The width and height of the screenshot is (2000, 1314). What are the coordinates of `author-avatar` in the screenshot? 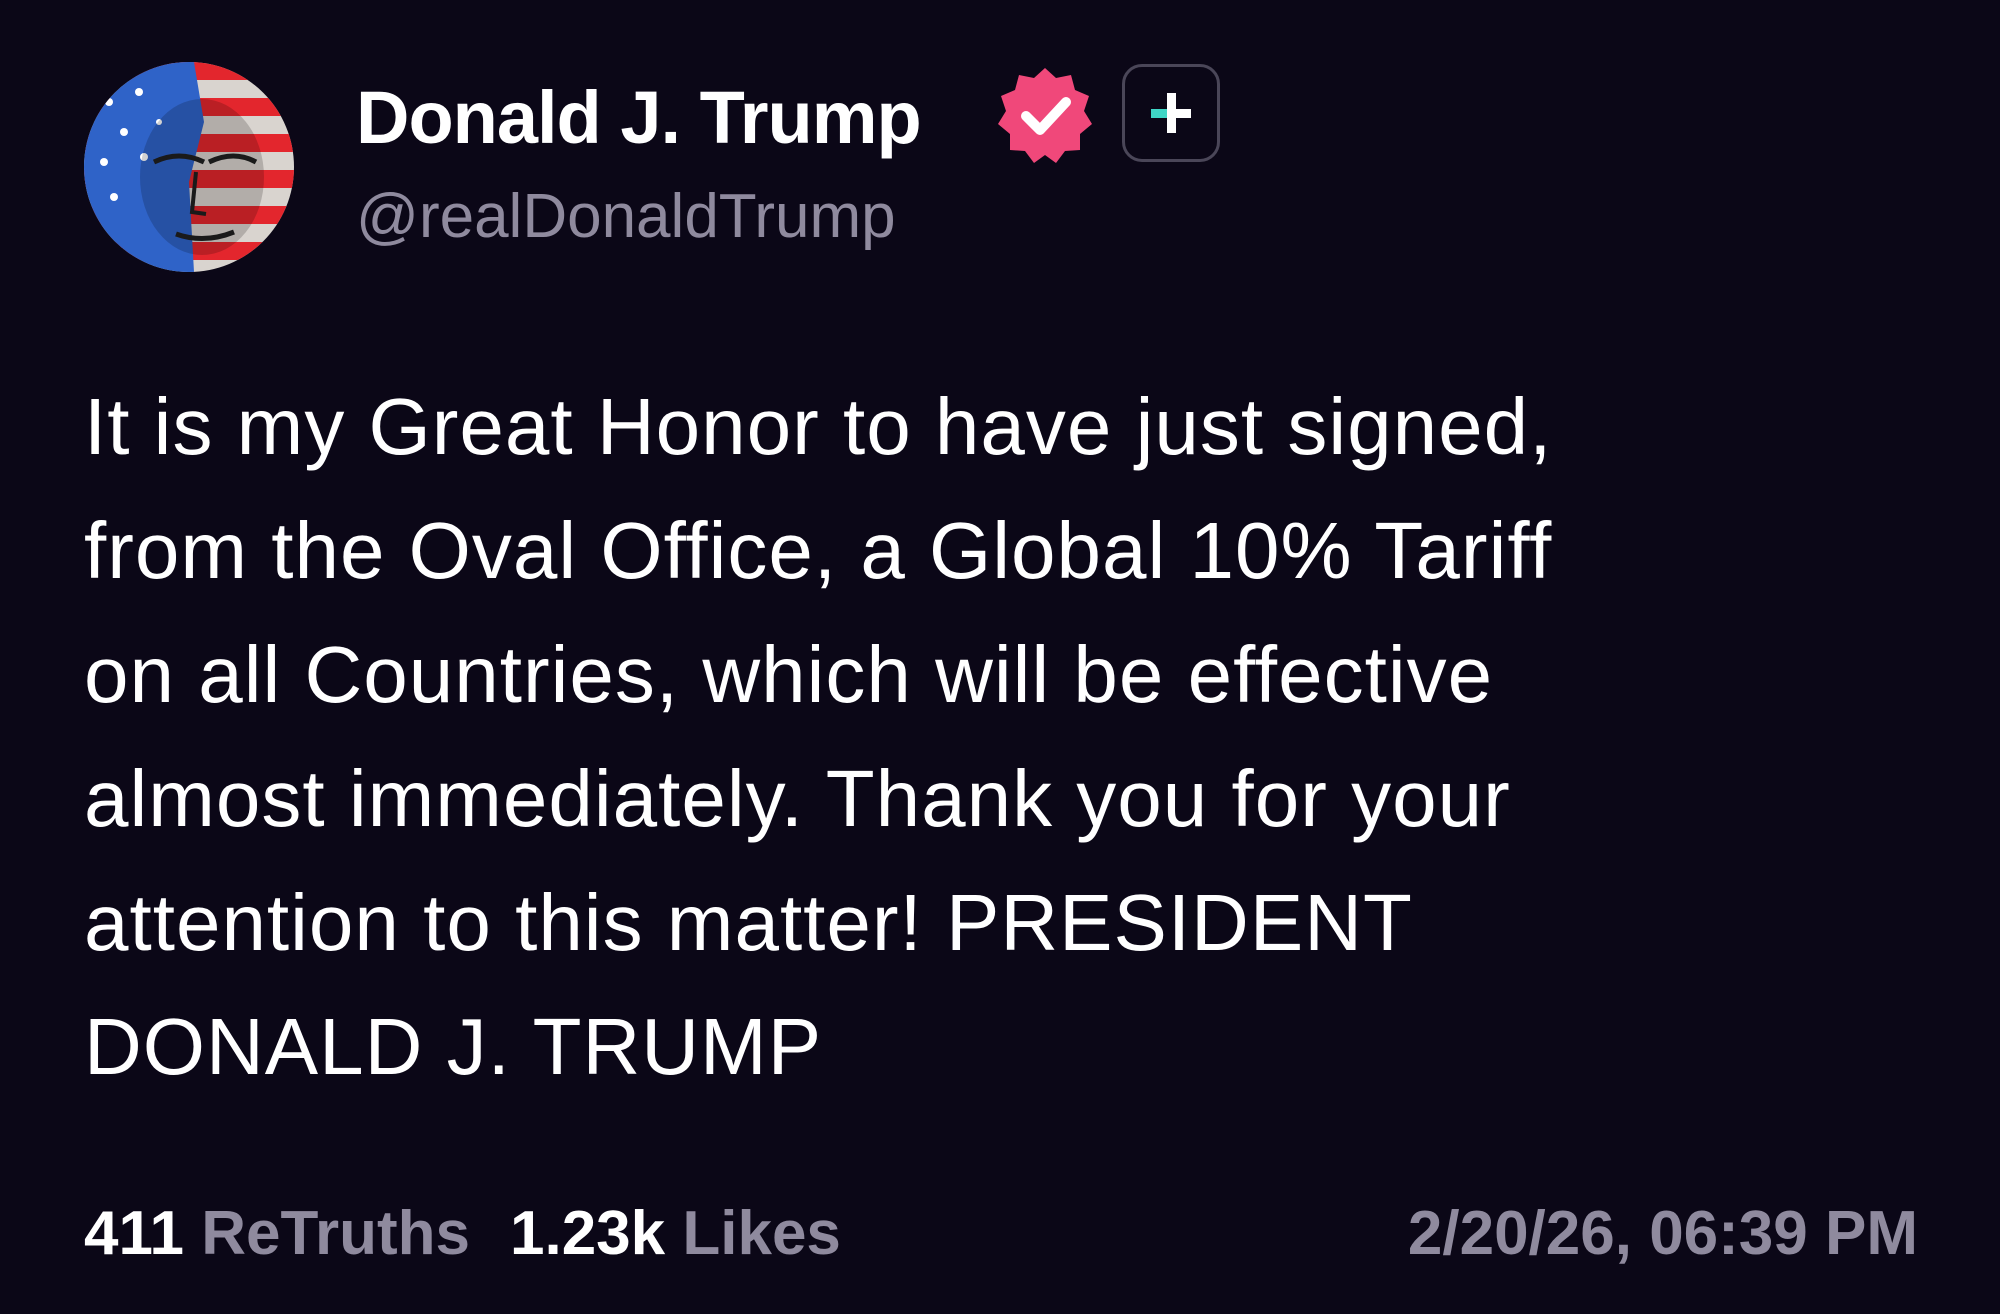 It's located at (189, 167).